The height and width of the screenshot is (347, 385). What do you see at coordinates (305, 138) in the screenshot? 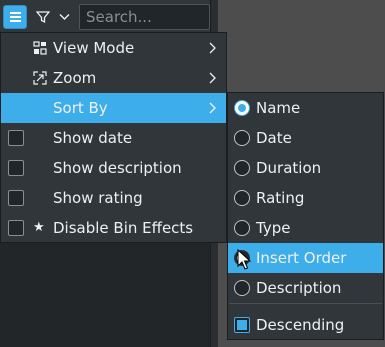
I see `sort-option-date: Date` at bounding box center [305, 138].